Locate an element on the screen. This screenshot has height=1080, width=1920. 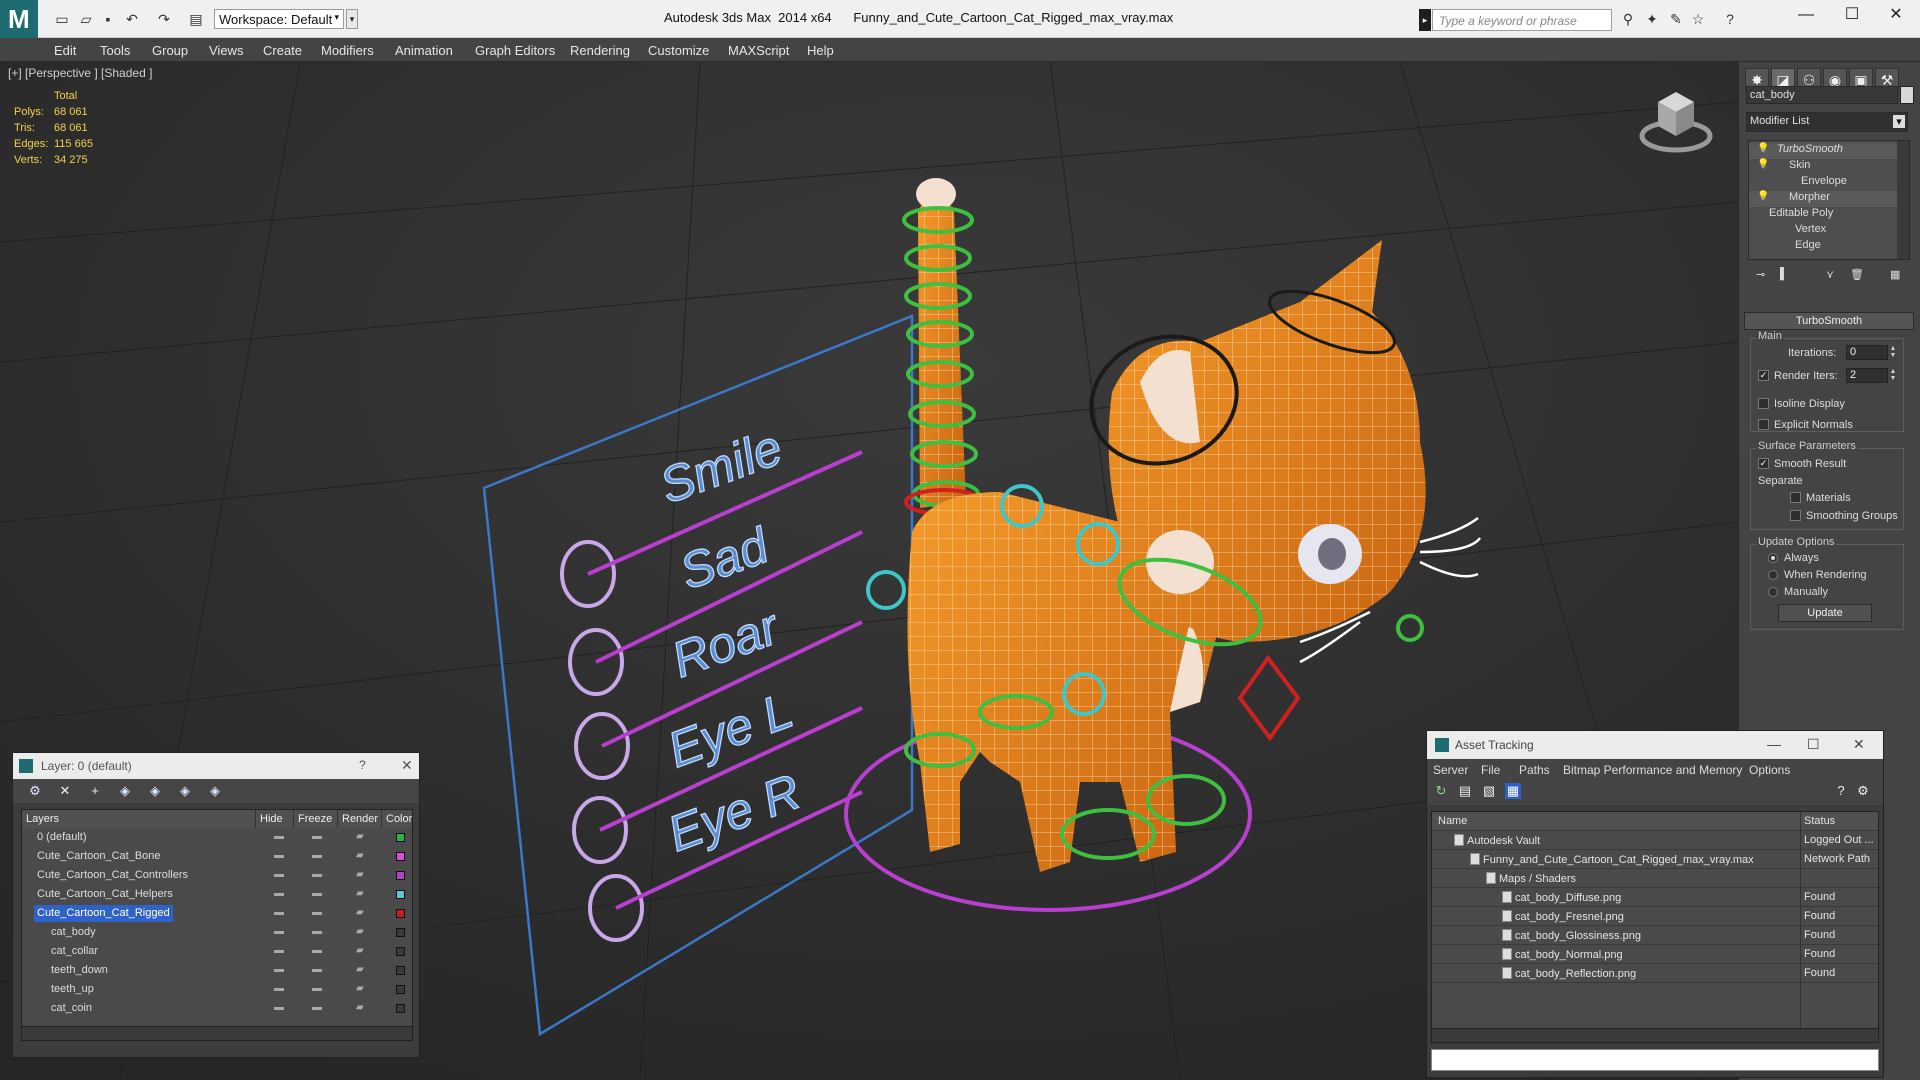
freeze-all-icon: ◈ is located at coordinates (215, 791).